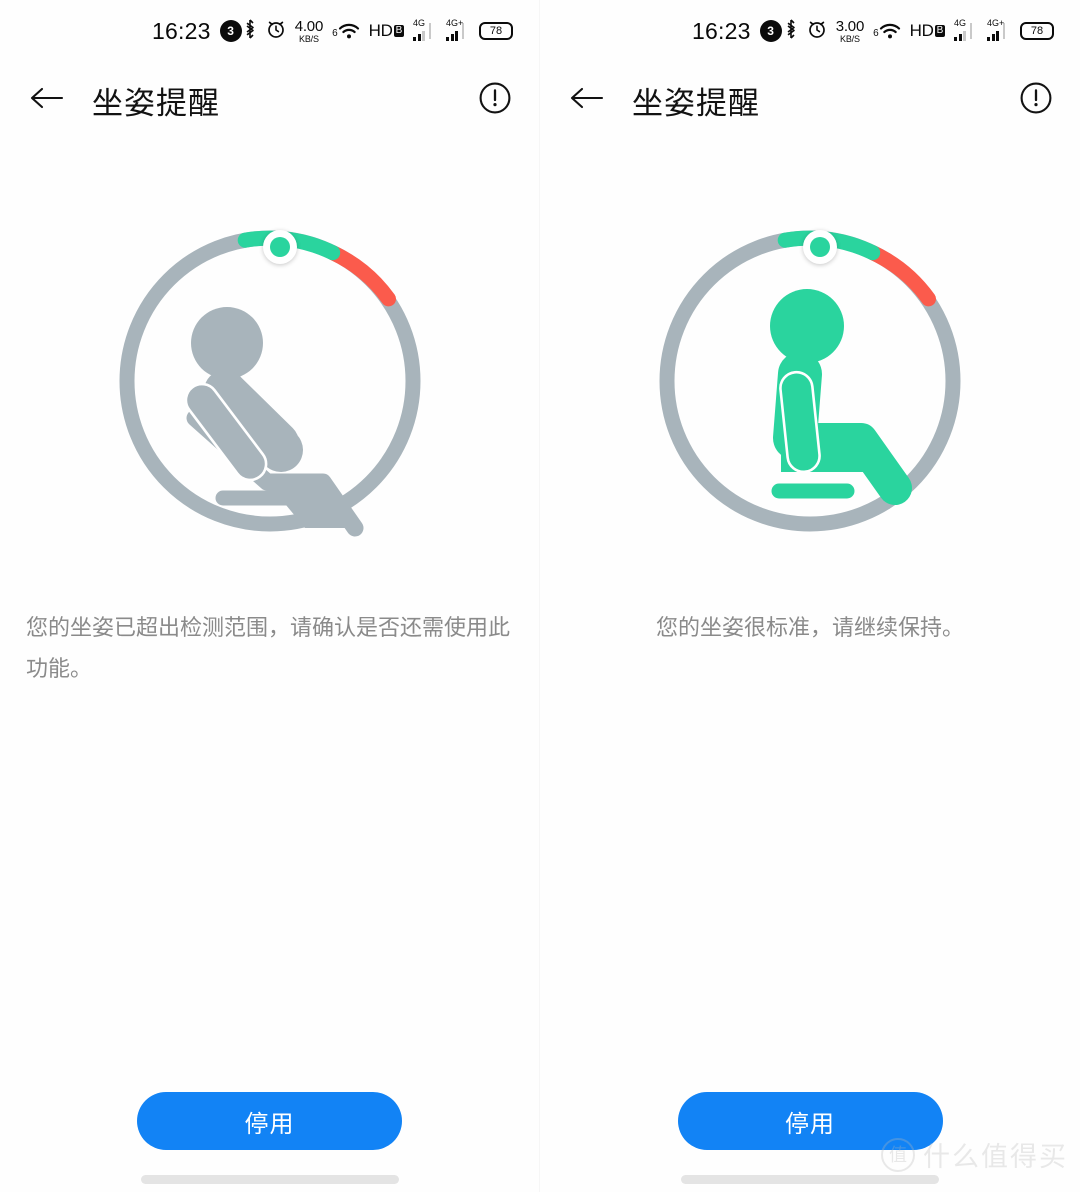 This screenshot has width=1080, height=1192. I want to click on figure-head, so click(807, 326).